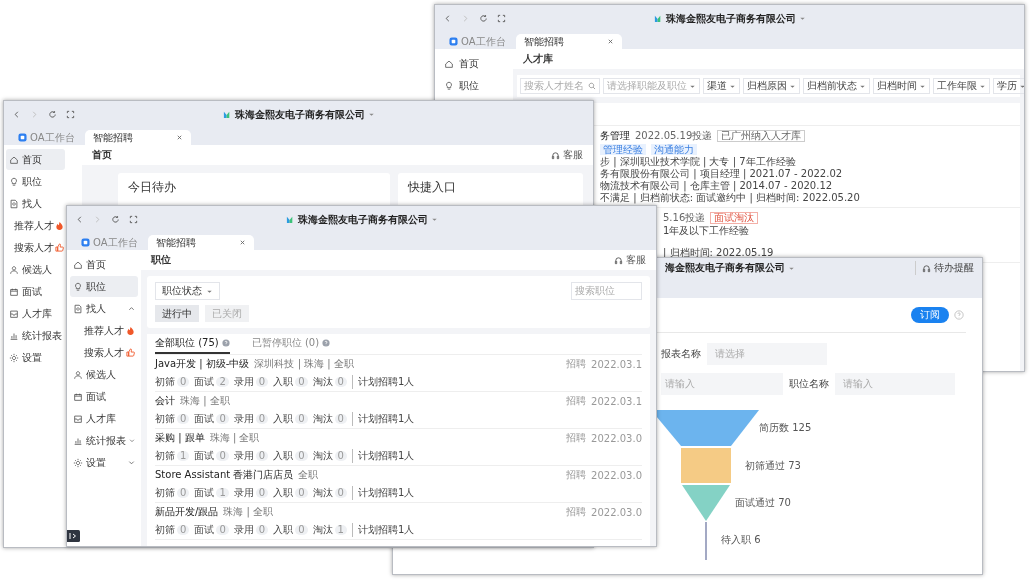 Image resolution: width=1030 pixels, height=582 pixels. I want to click on stage-count: 面试 2, so click(211, 382).